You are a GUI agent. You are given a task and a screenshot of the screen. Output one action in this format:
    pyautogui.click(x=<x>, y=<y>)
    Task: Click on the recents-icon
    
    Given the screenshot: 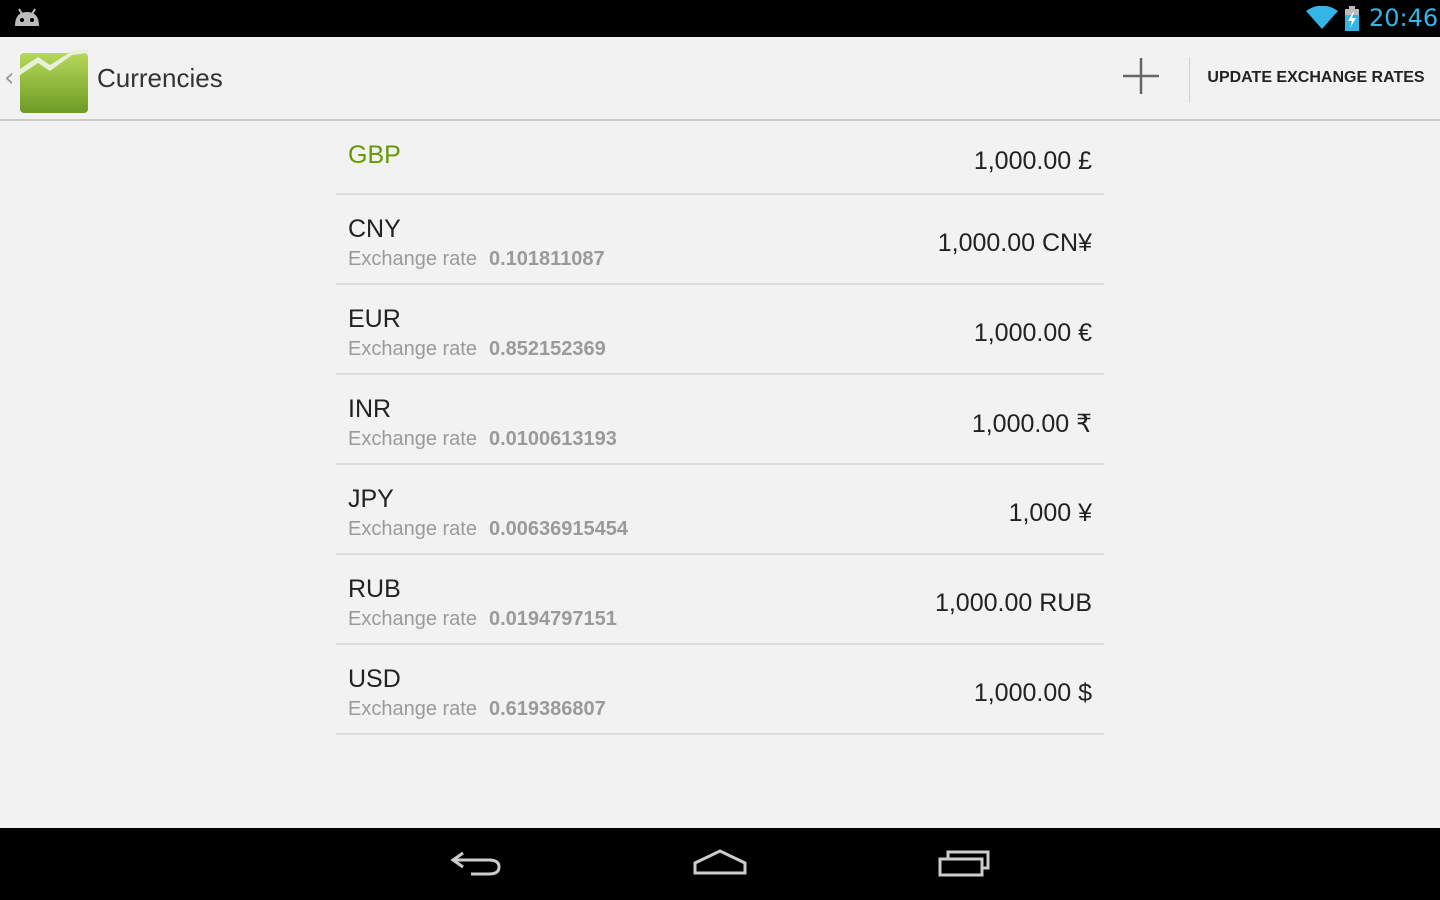 What is the action you would take?
    pyautogui.click(x=964, y=865)
    